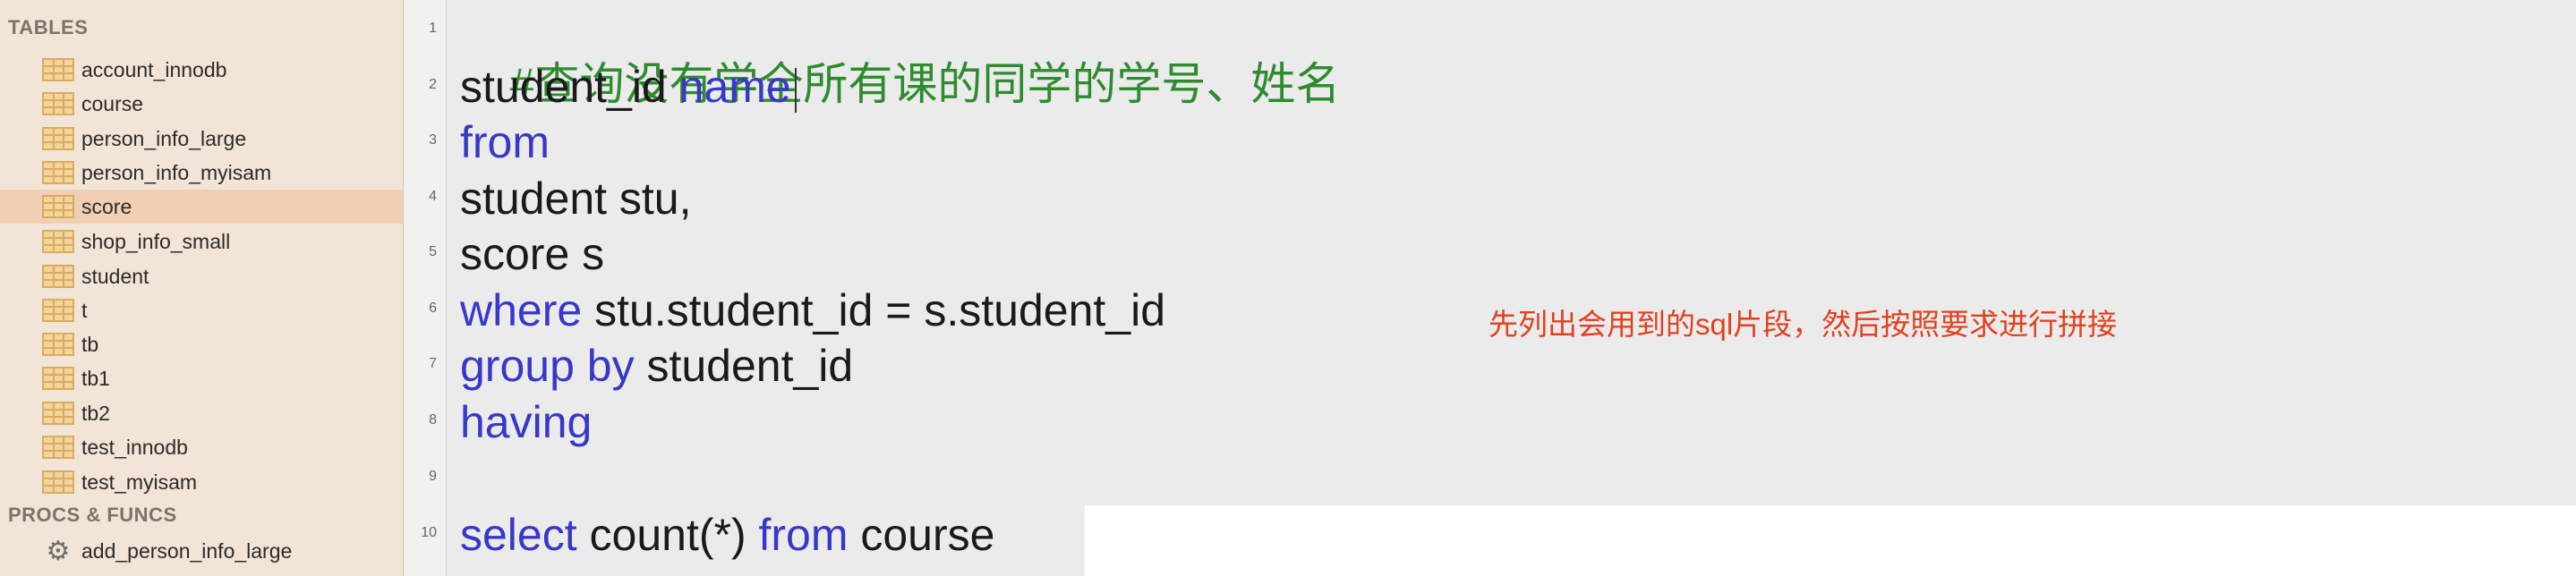 The height and width of the screenshot is (576, 2576). I want to click on sidebar-item-student: student, so click(201, 276).